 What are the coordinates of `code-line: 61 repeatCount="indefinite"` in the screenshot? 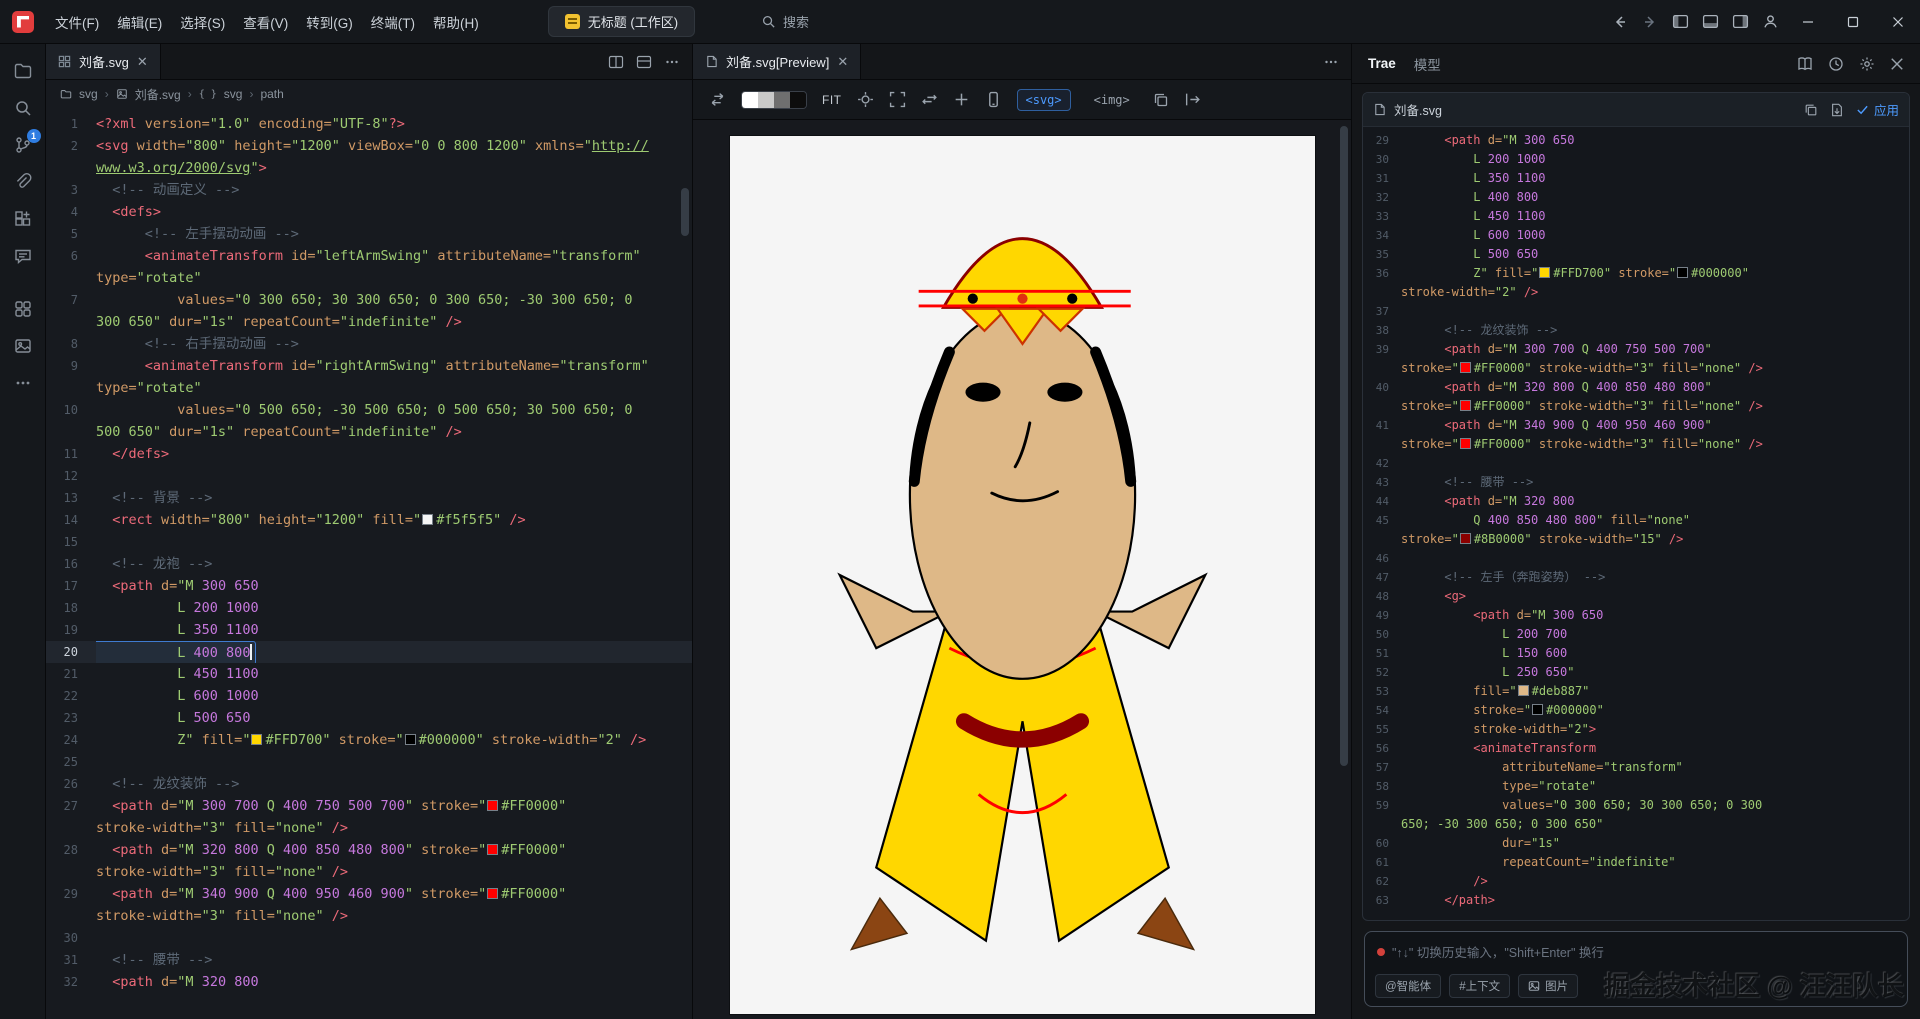 It's located at (1636, 862).